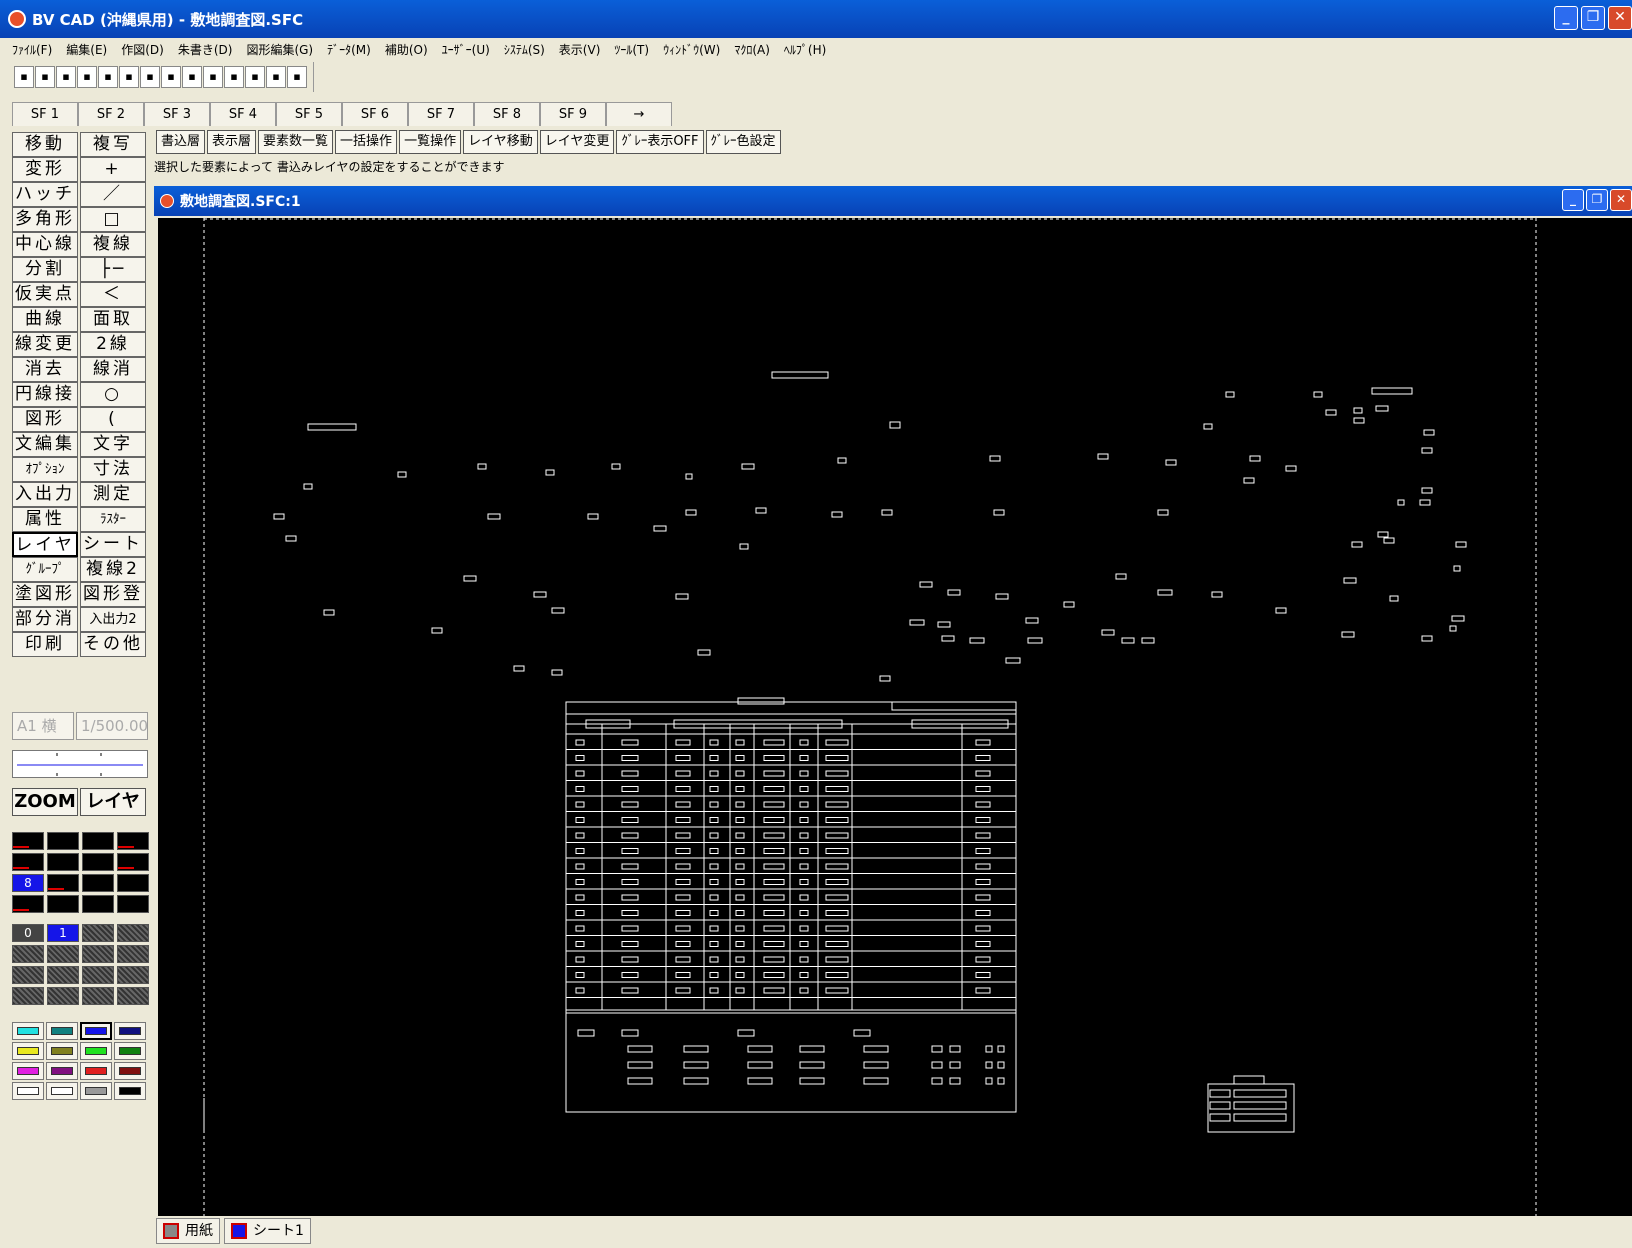  Describe the element at coordinates (113, 369) in the screenshot. I see `left-button-9-1: 線消` at that location.